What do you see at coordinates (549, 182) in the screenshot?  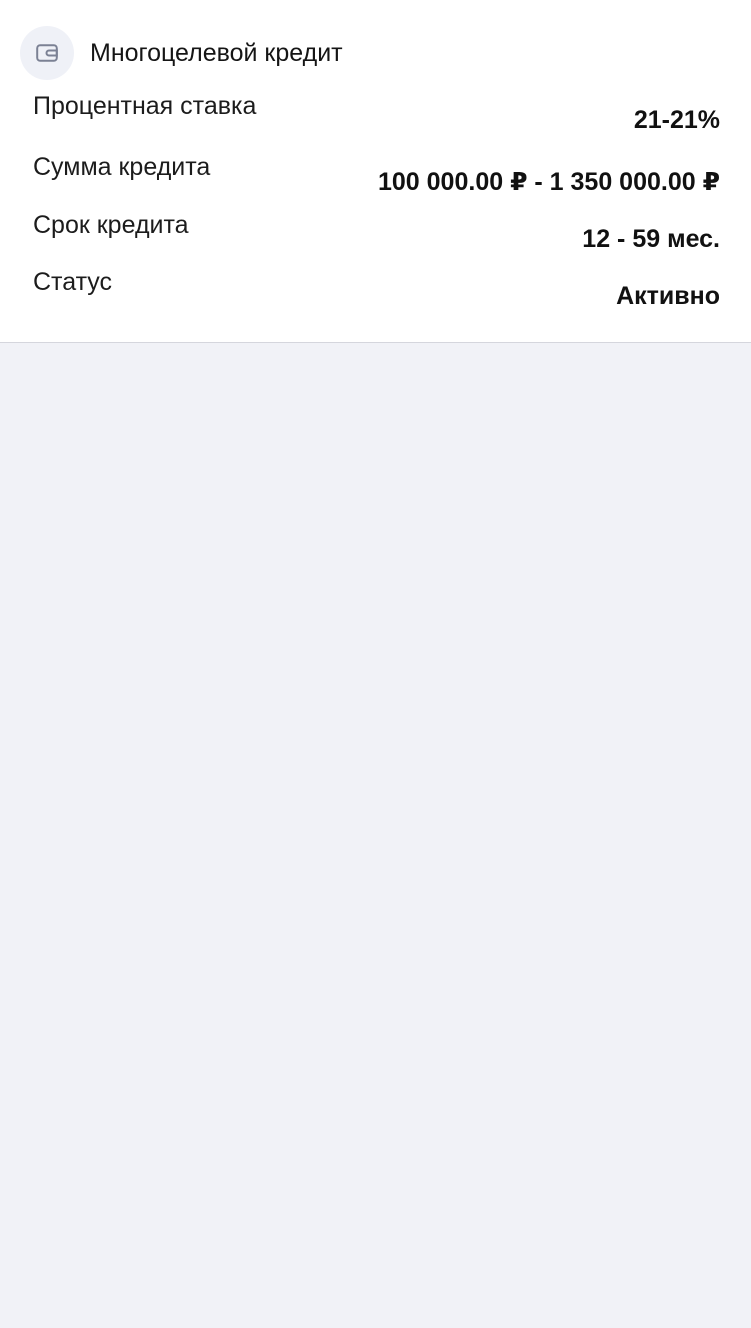 I see `loan-amount-value: 100 000.00 ₽ - 1 350 000.00 ₽` at bounding box center [549, 182].